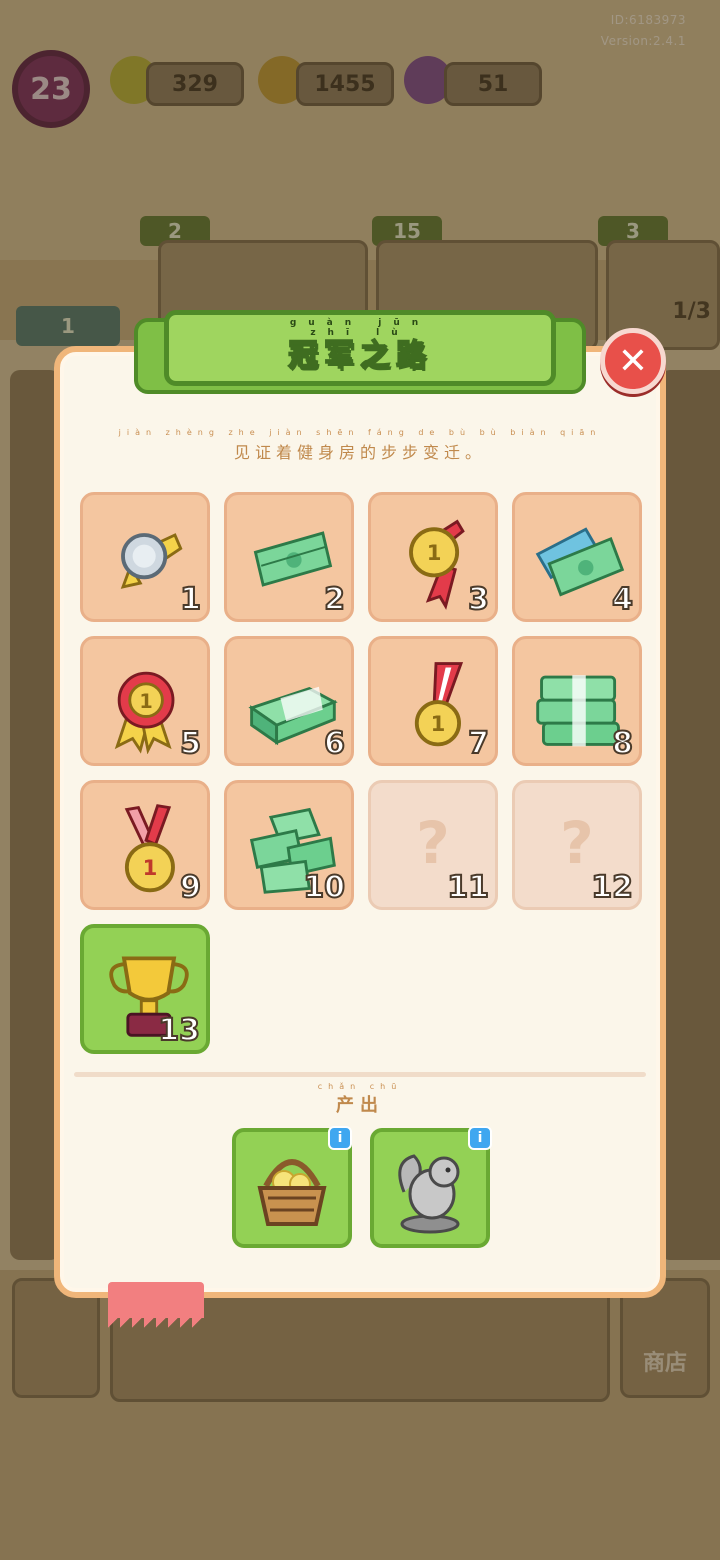 This screenshot has height=1560, width=720. Describe the element at coordinates (360, 328) in the screenshot. I see `modal-title-pinyin: guàn jūn zhī lù` at that location.